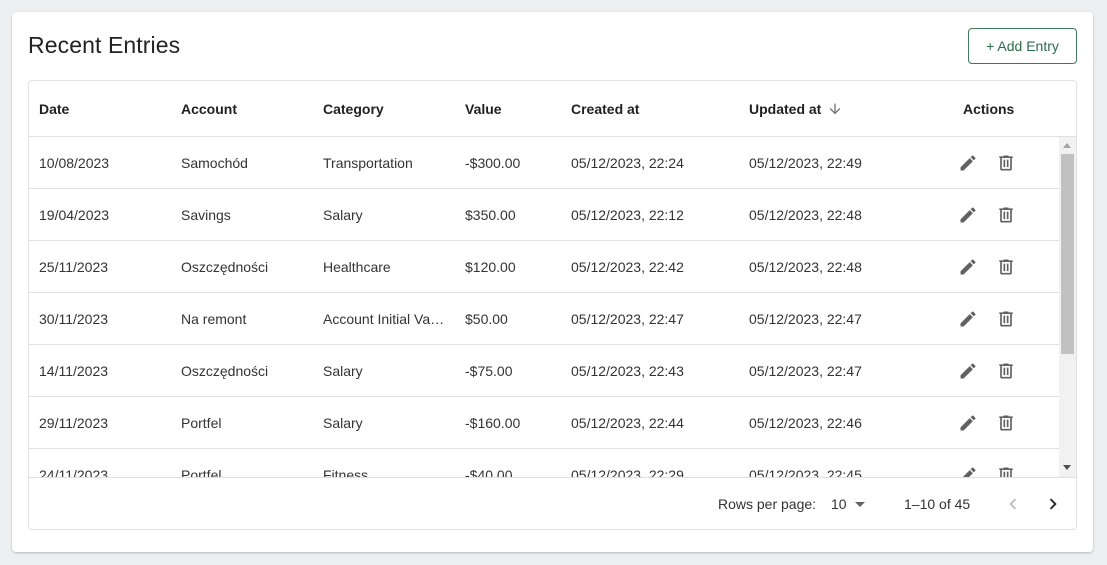 This screenshot has width=1107, height=565. What do you see at coordinates (74, 215) in the screenshot?
I see `cell-date: 19/04/2023` at bounding box center [74, 215].